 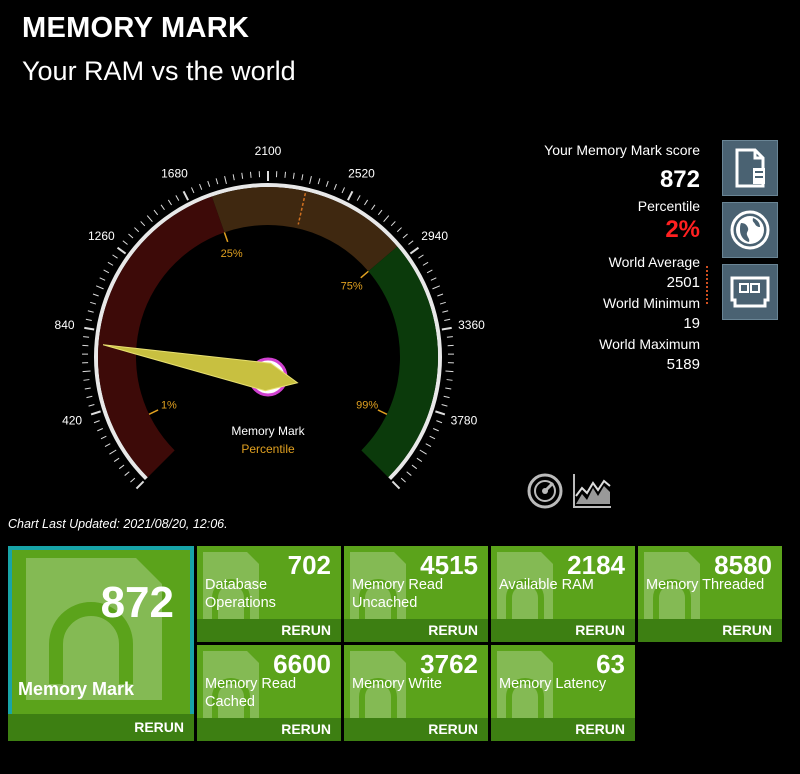 What do you see at coordinates (250, 693) in the screenshot?
I see `tile-label: Memory Read Cached` at bounding box center [250, 693].